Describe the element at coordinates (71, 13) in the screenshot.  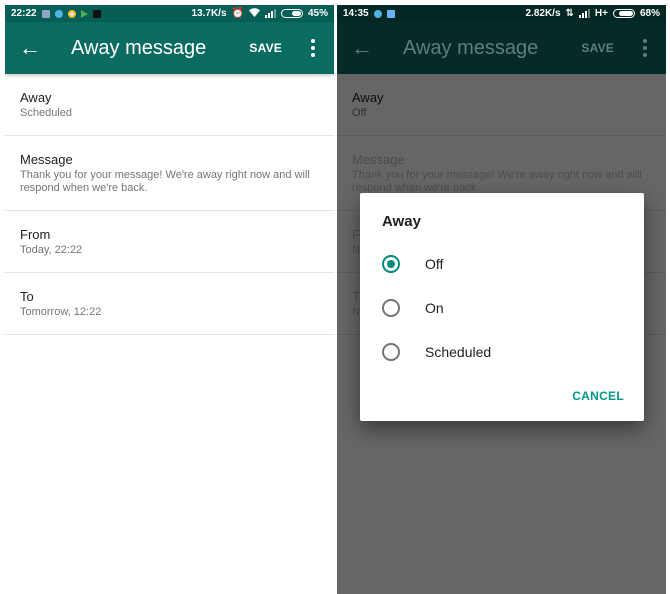
I see `chrome-icon` at that location.